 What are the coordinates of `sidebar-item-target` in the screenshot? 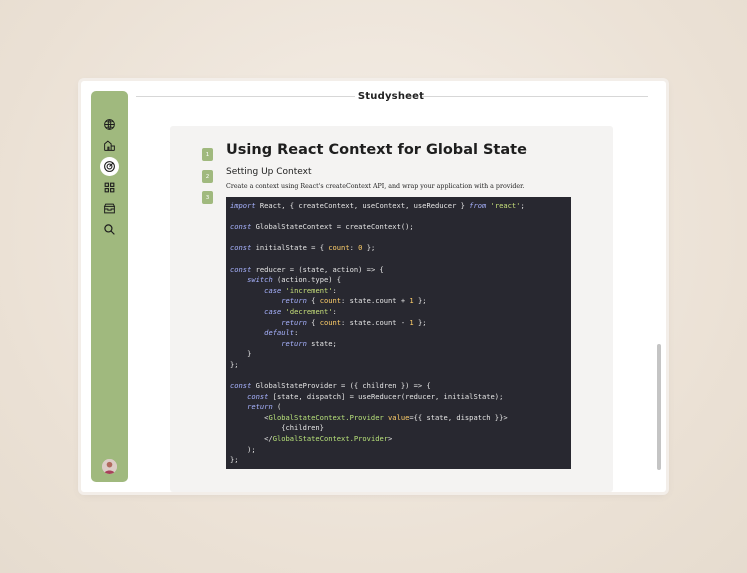 It's located at (109, 166).